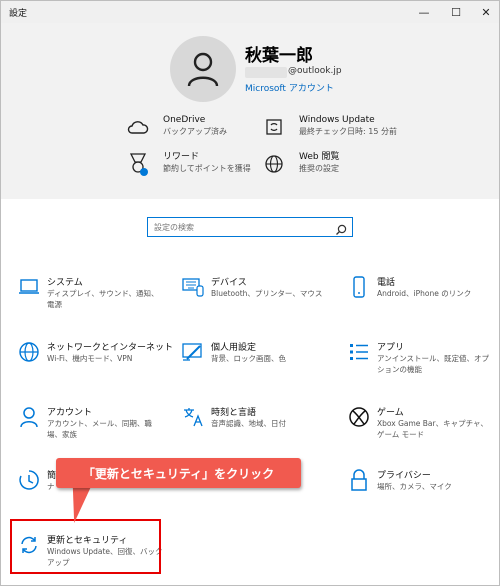  What do you see at coordinates (432, 429) in the screenshot?
I see `category-desc: Xbox Game Bar、キャプチャ、ゲーム モード` at bounding box center [432, 429].